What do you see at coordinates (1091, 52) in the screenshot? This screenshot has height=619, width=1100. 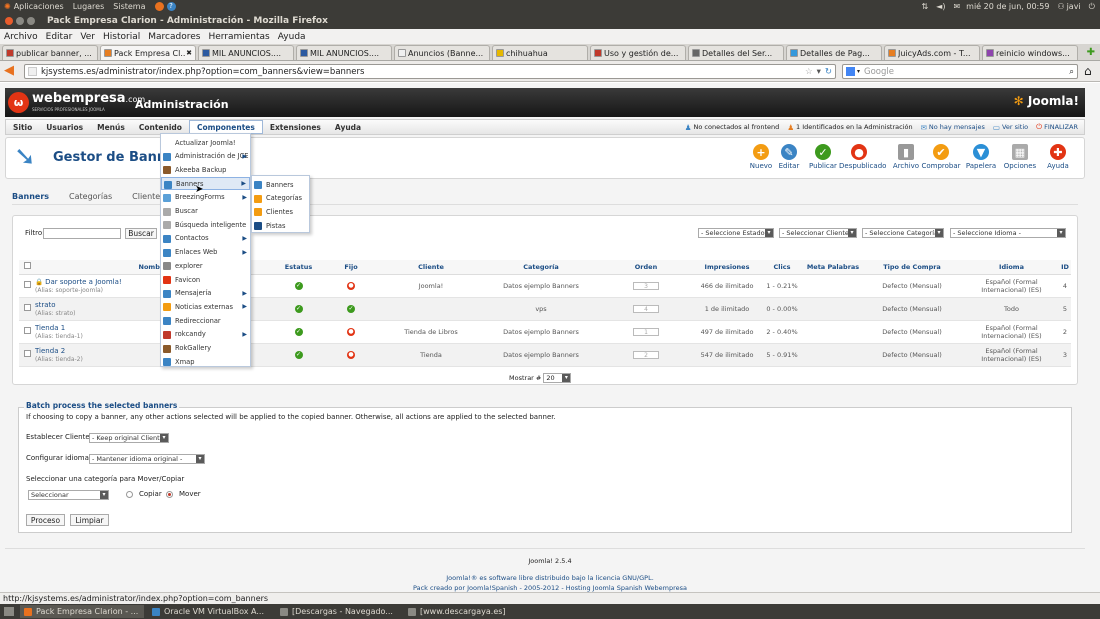 I see `new-tab-icon: ✚` at bounding box center [1091, 52].